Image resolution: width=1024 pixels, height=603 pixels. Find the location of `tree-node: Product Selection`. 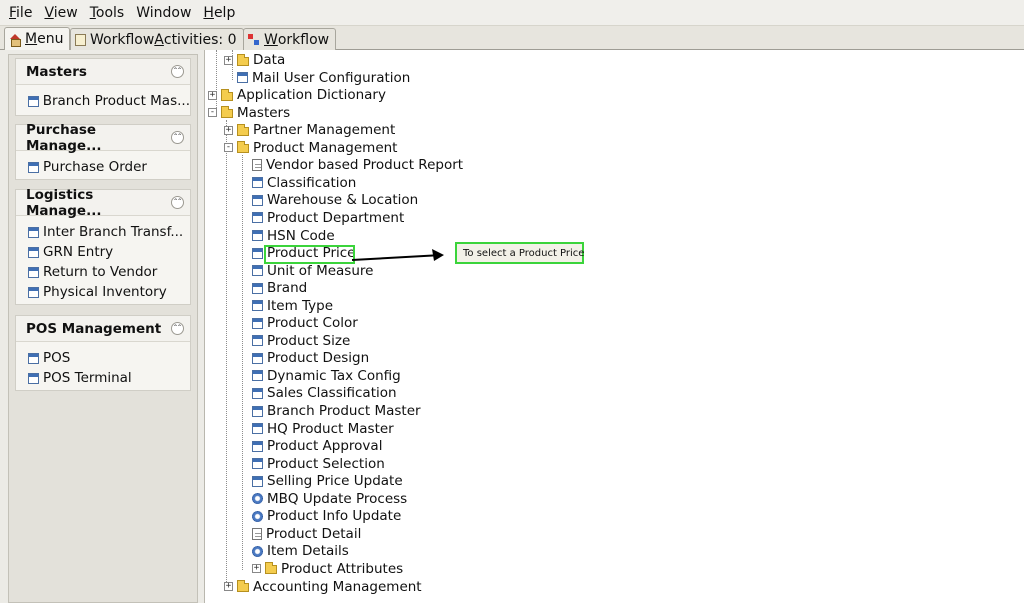

tree-node: Product Selection is located at coordinates (318, 464).